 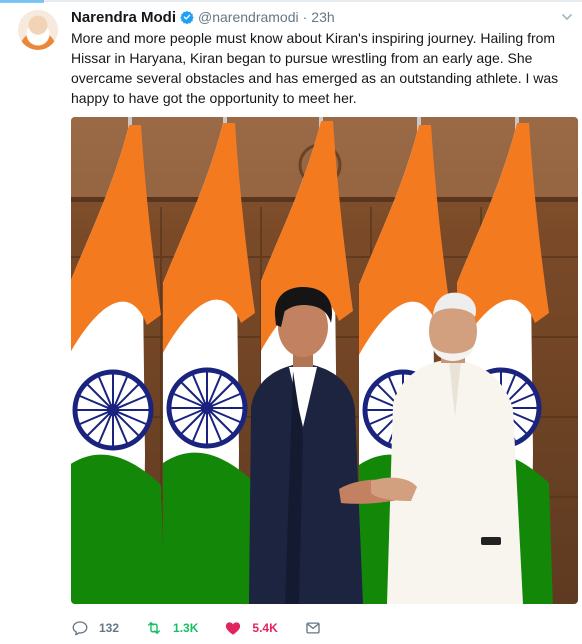 What do you see at coordinates (171, 628) in the screenshot?
I see `retweet-button: 1.3K` at bounding box center [171, 628].